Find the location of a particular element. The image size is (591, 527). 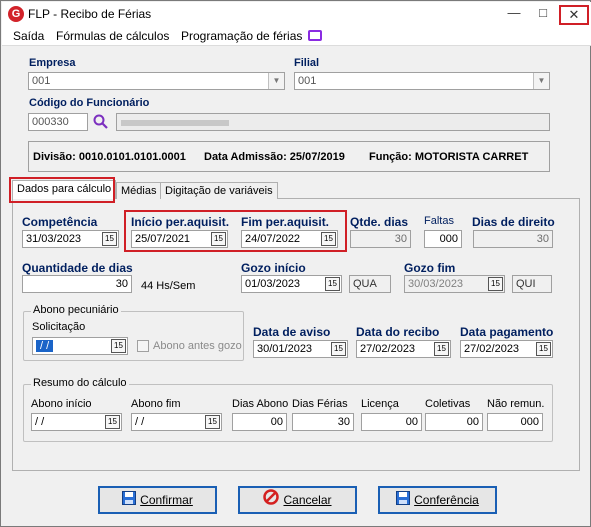

abono-fim-label: Abono fim is located at coordinates (156, 404).